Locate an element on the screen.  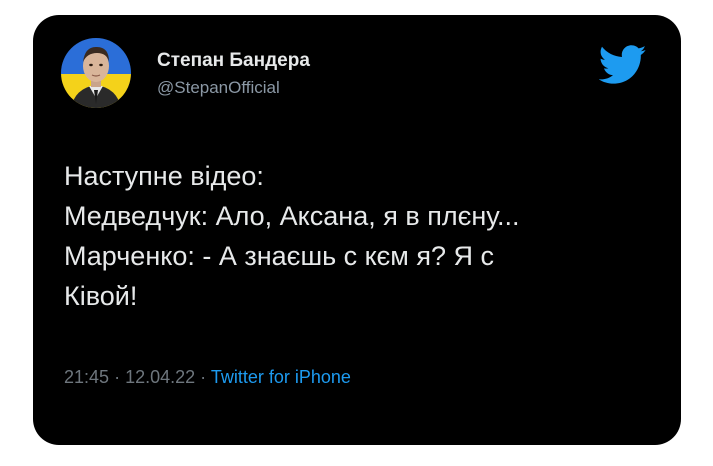
tweet-meta: 21:45 · 12.04.22 · Twitter for iPhone is located at coordinates (207, 377).